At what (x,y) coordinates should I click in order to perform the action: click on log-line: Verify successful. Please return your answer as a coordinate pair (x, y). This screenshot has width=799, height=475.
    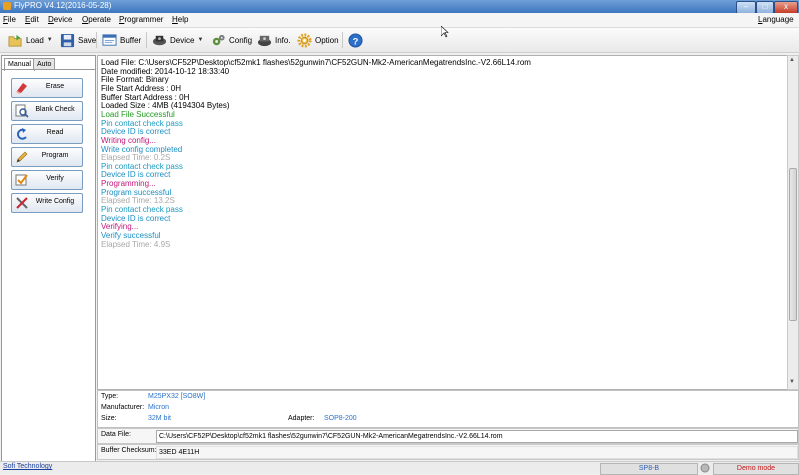
    Looking at the image, I should click on (131, 235).